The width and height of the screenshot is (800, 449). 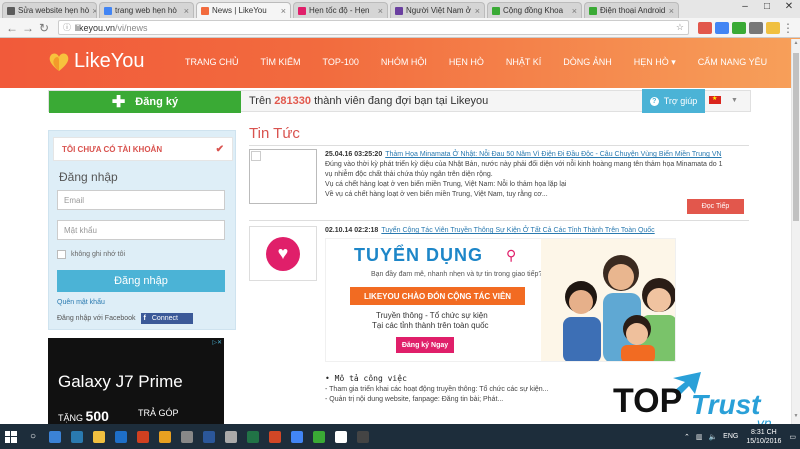 I want to click on help-button: ? Trợ giúp, so click(x=673, y=101).